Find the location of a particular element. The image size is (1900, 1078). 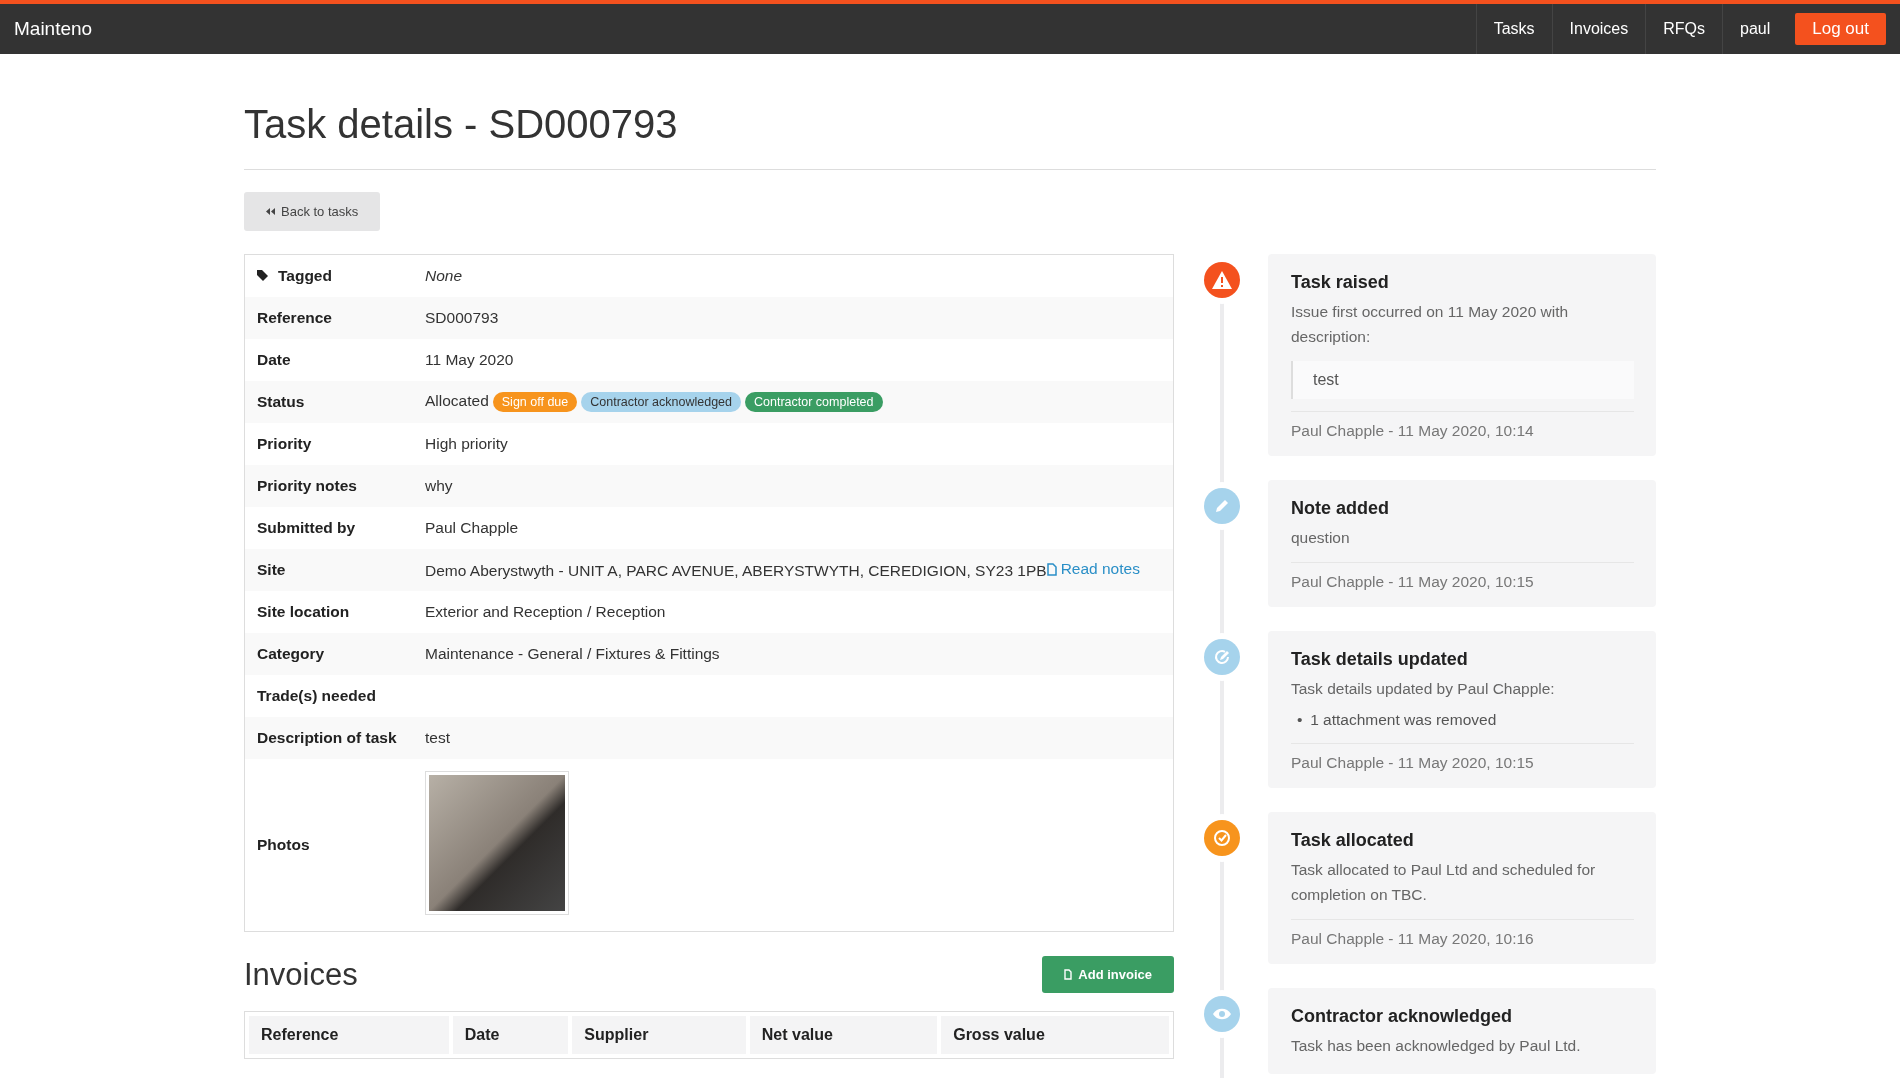

brand-logo: Mainteno is located at coordinates (53, 29).